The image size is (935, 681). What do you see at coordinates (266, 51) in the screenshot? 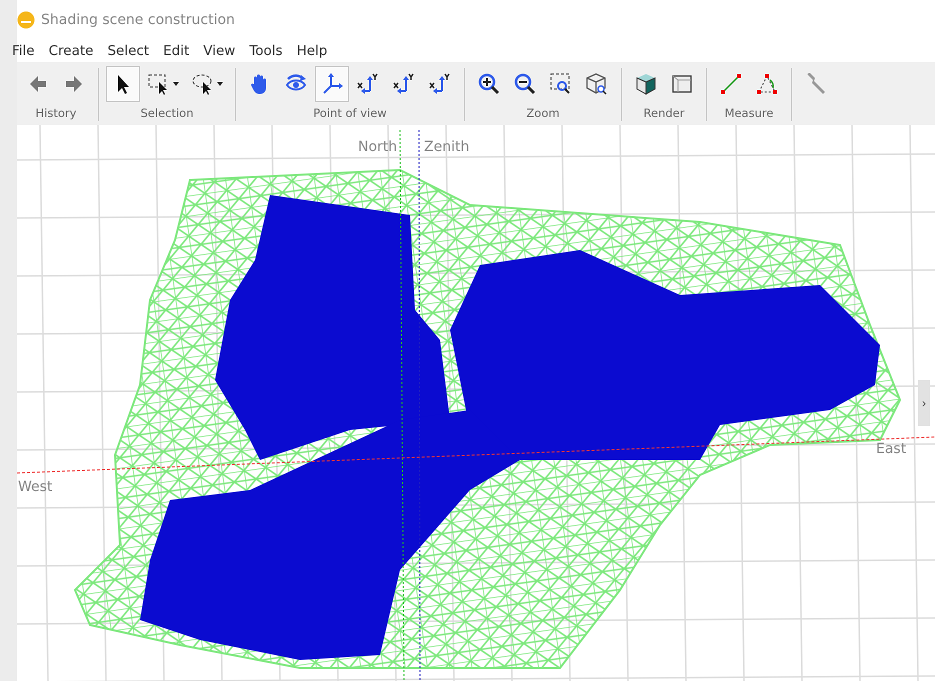
I see `menu-item: Tools` at bounding box center [266, 51].